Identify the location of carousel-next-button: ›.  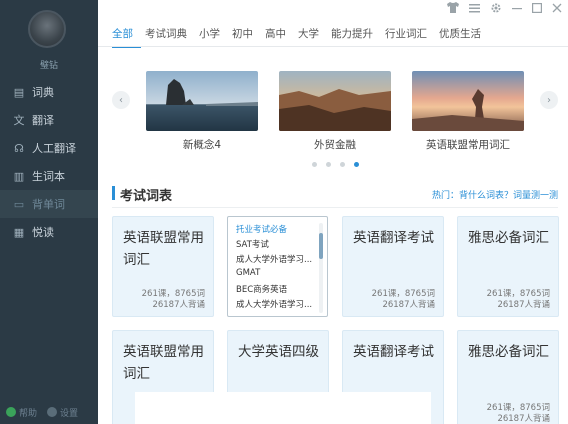
(549, 100).